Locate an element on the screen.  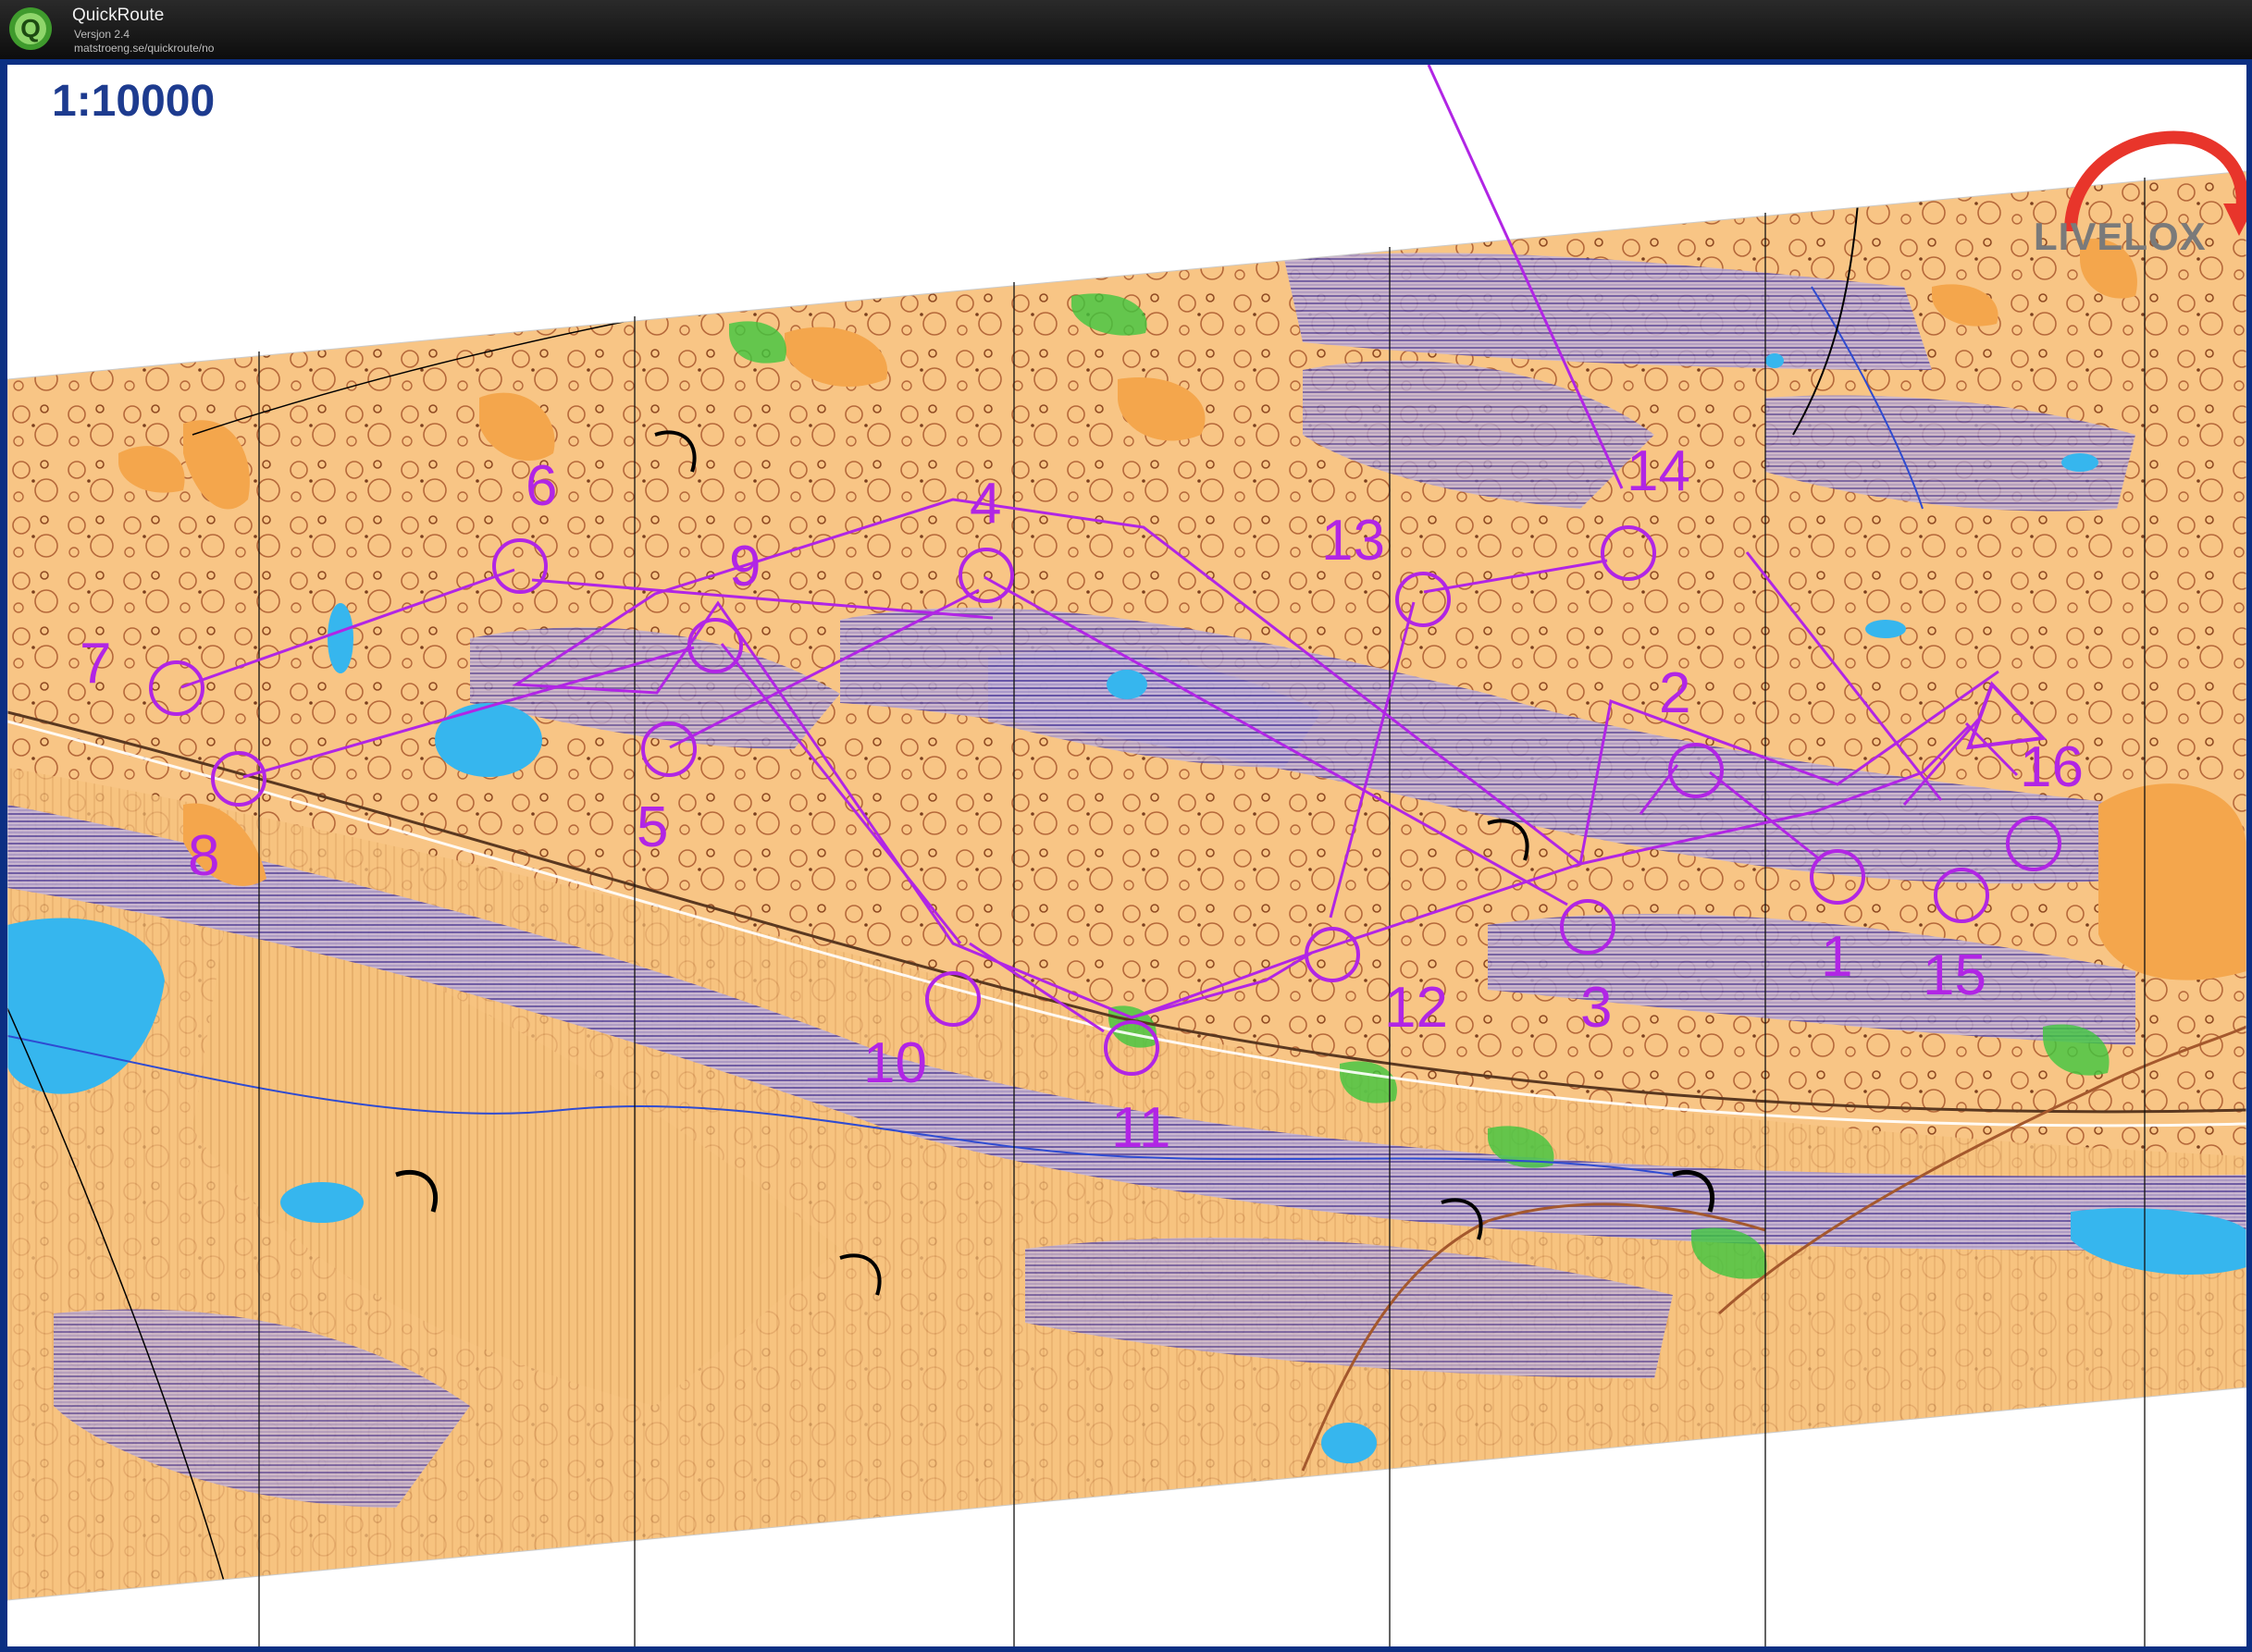
control-number-2: 2 is located at coordinates (1674, 693).